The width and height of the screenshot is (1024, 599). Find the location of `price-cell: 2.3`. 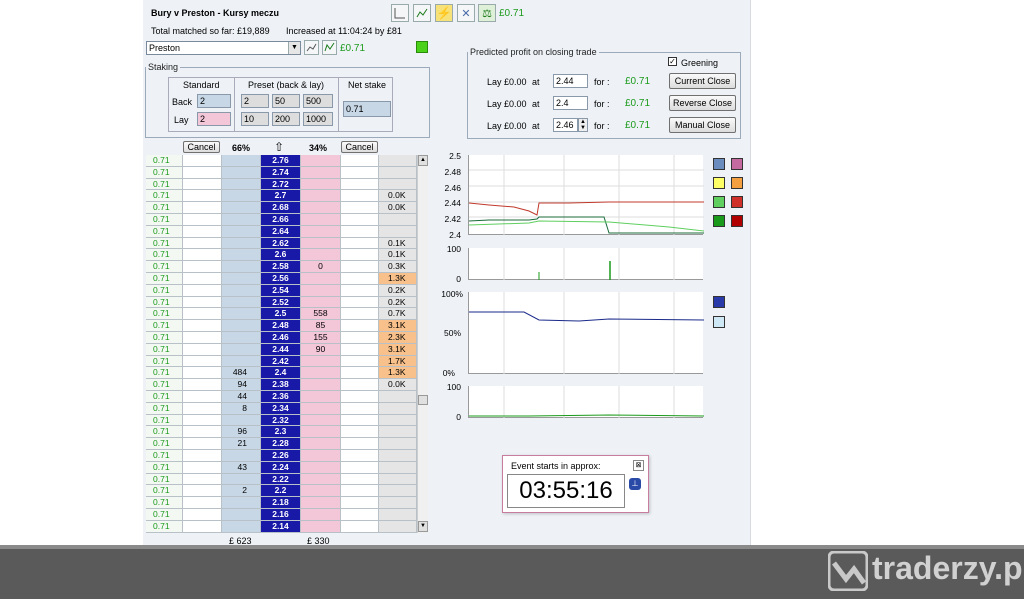

price-cell: 2.3 is located at coordinates (281, 432).